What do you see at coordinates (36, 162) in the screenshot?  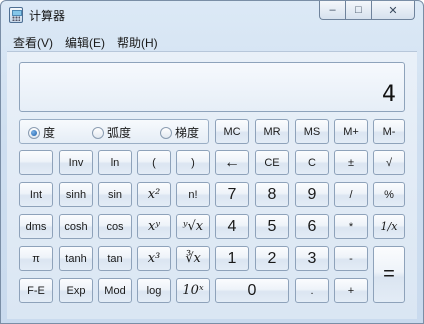 I see `blank-button` at bounding box center [36, 162].